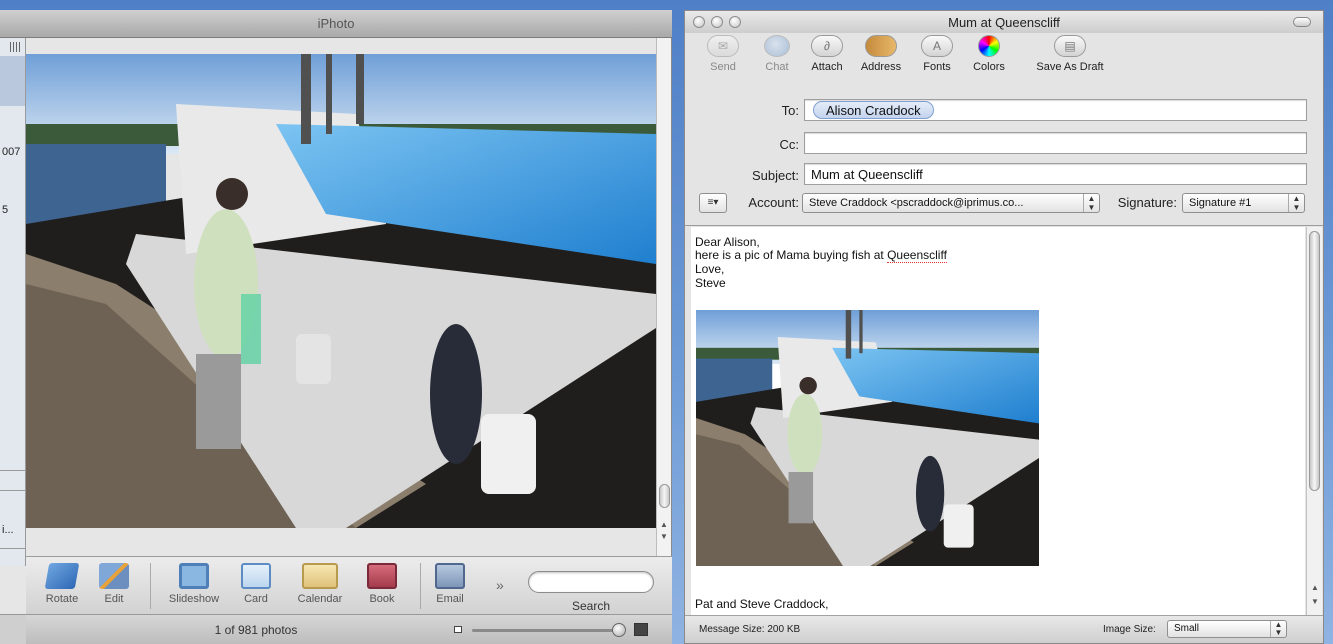  I want to click on sidebar-fragment: 5, so click(5, 210).